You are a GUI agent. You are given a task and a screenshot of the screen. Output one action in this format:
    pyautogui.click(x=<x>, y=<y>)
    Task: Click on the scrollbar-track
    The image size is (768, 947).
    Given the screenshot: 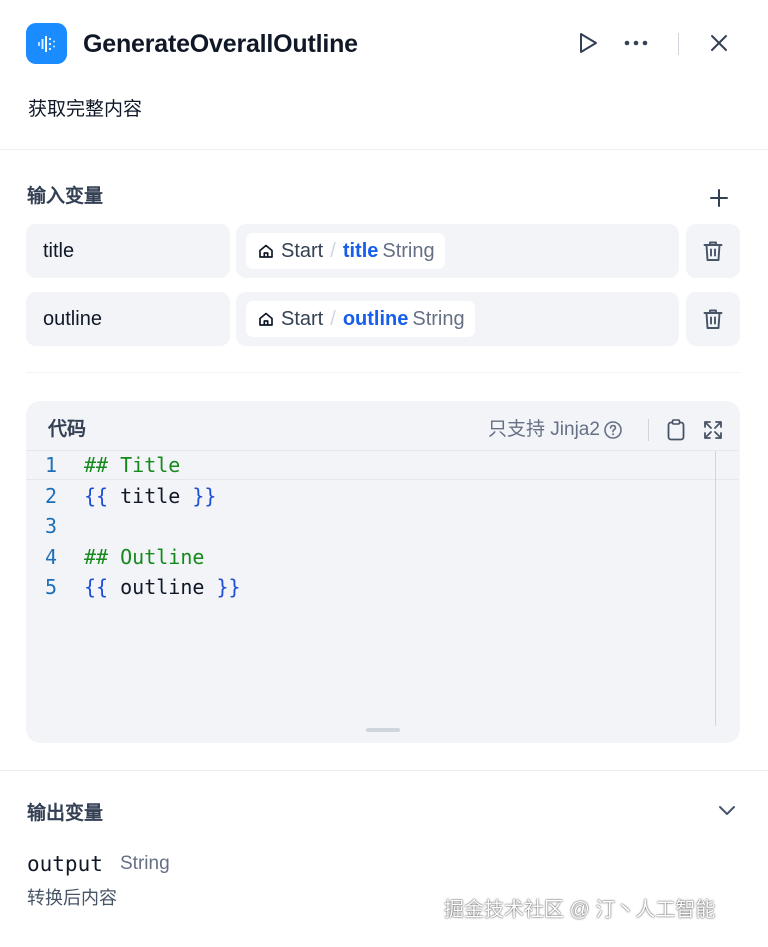 What is the action you would take?
    pyautogui.click(x=715, y=588)
    